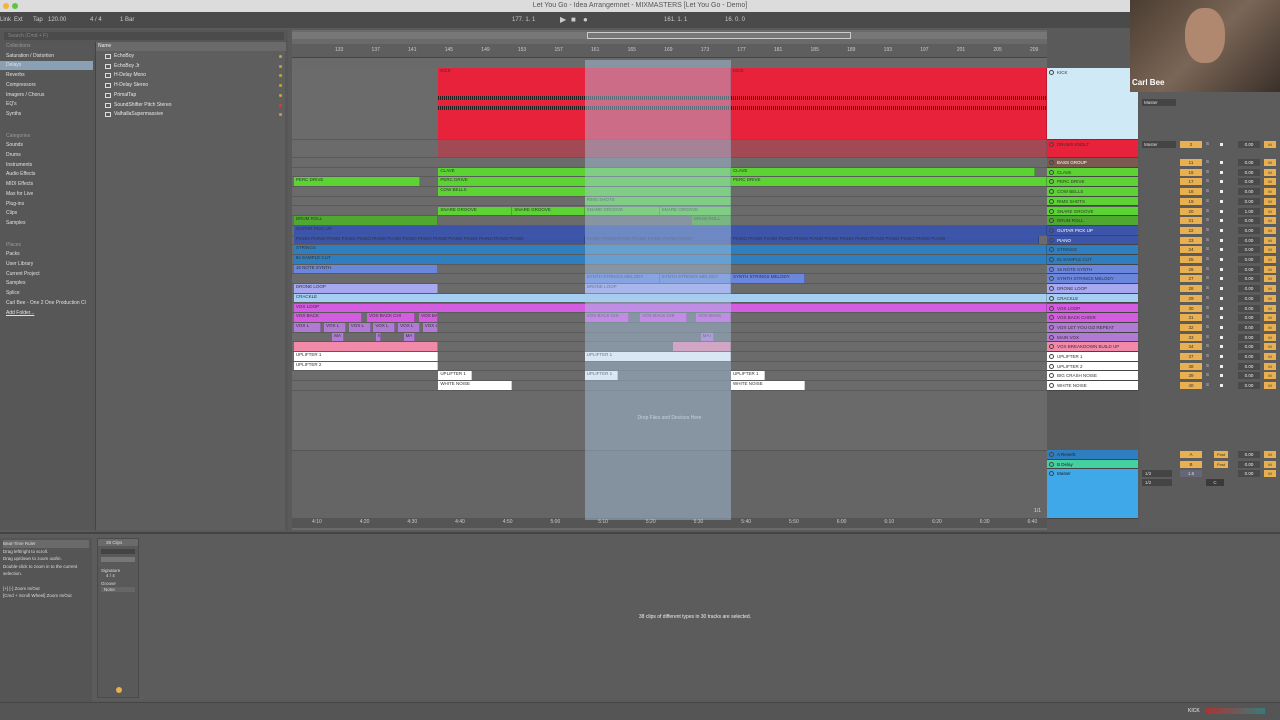 The image size is (1280, 720). I want to click on link-button: Link, so click(5, 20).